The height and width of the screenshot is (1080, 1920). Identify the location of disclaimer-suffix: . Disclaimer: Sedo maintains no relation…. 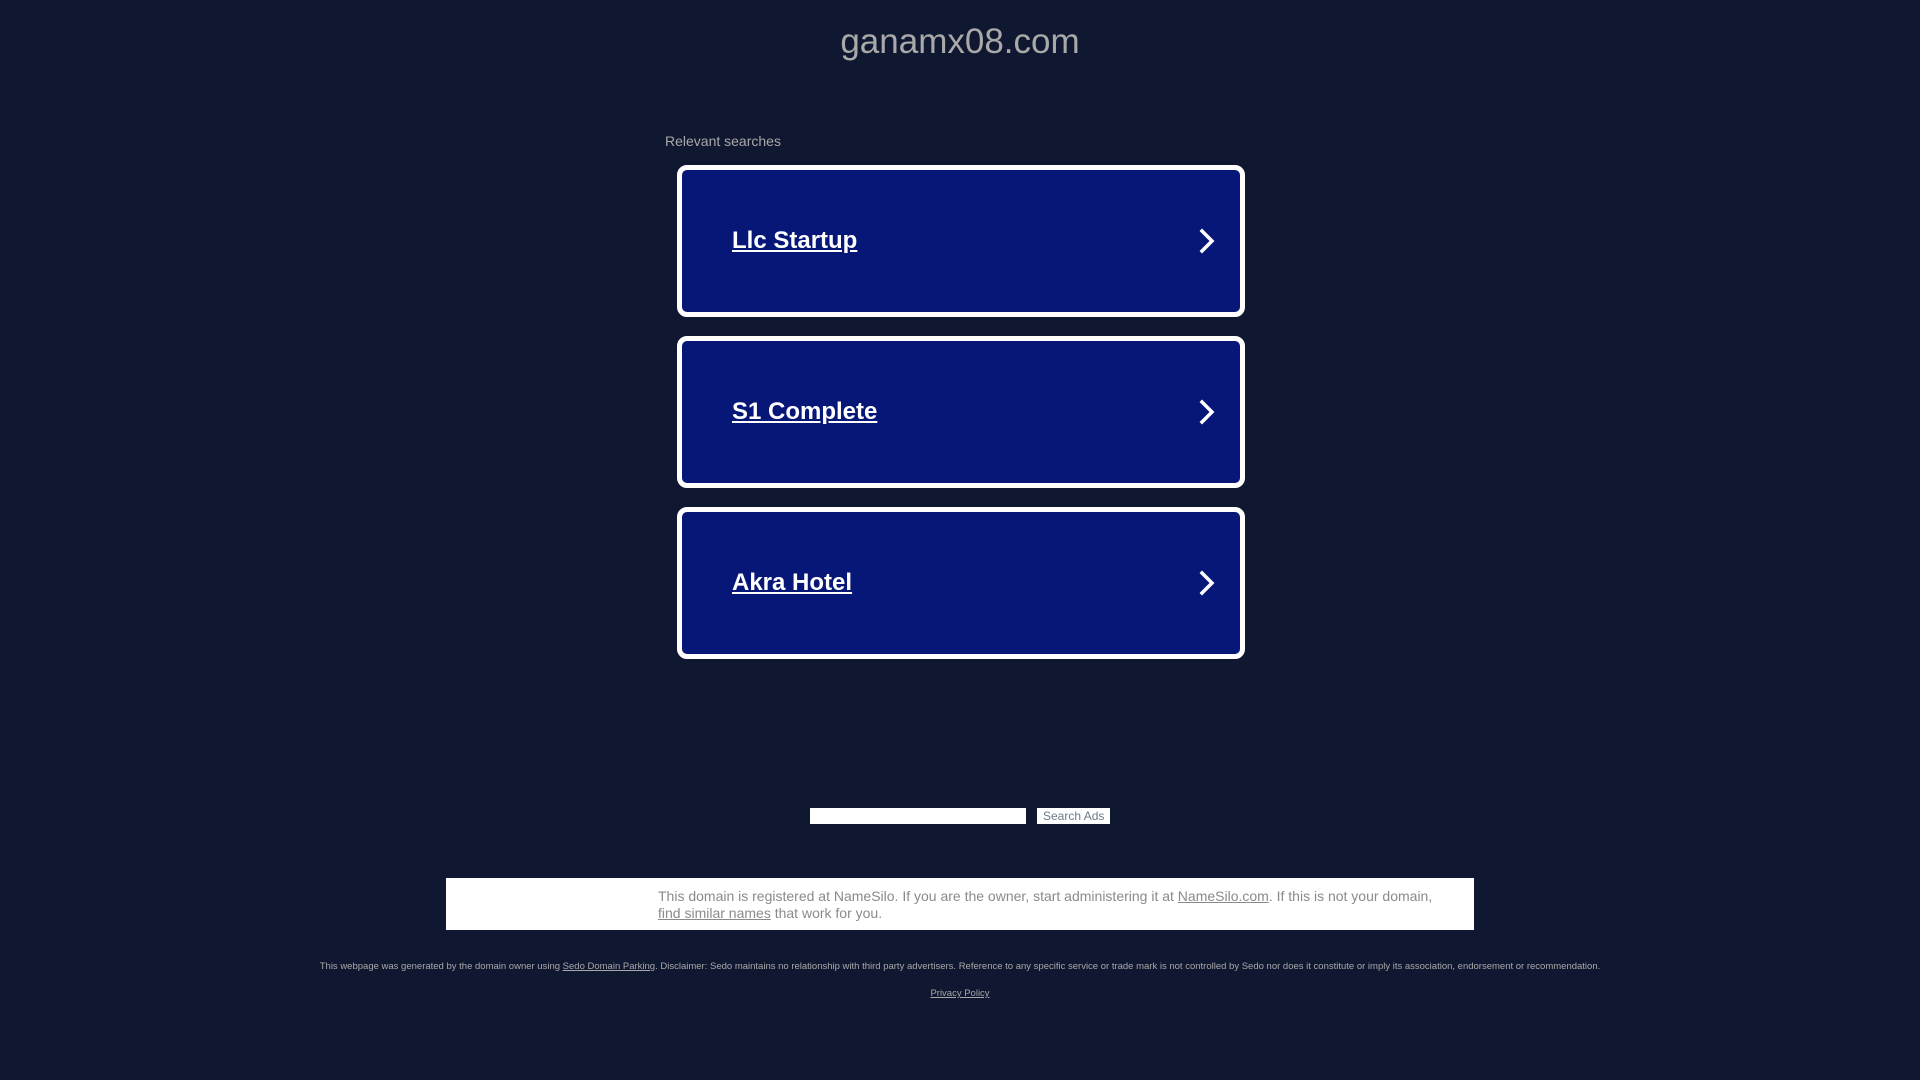
(1128, 966).